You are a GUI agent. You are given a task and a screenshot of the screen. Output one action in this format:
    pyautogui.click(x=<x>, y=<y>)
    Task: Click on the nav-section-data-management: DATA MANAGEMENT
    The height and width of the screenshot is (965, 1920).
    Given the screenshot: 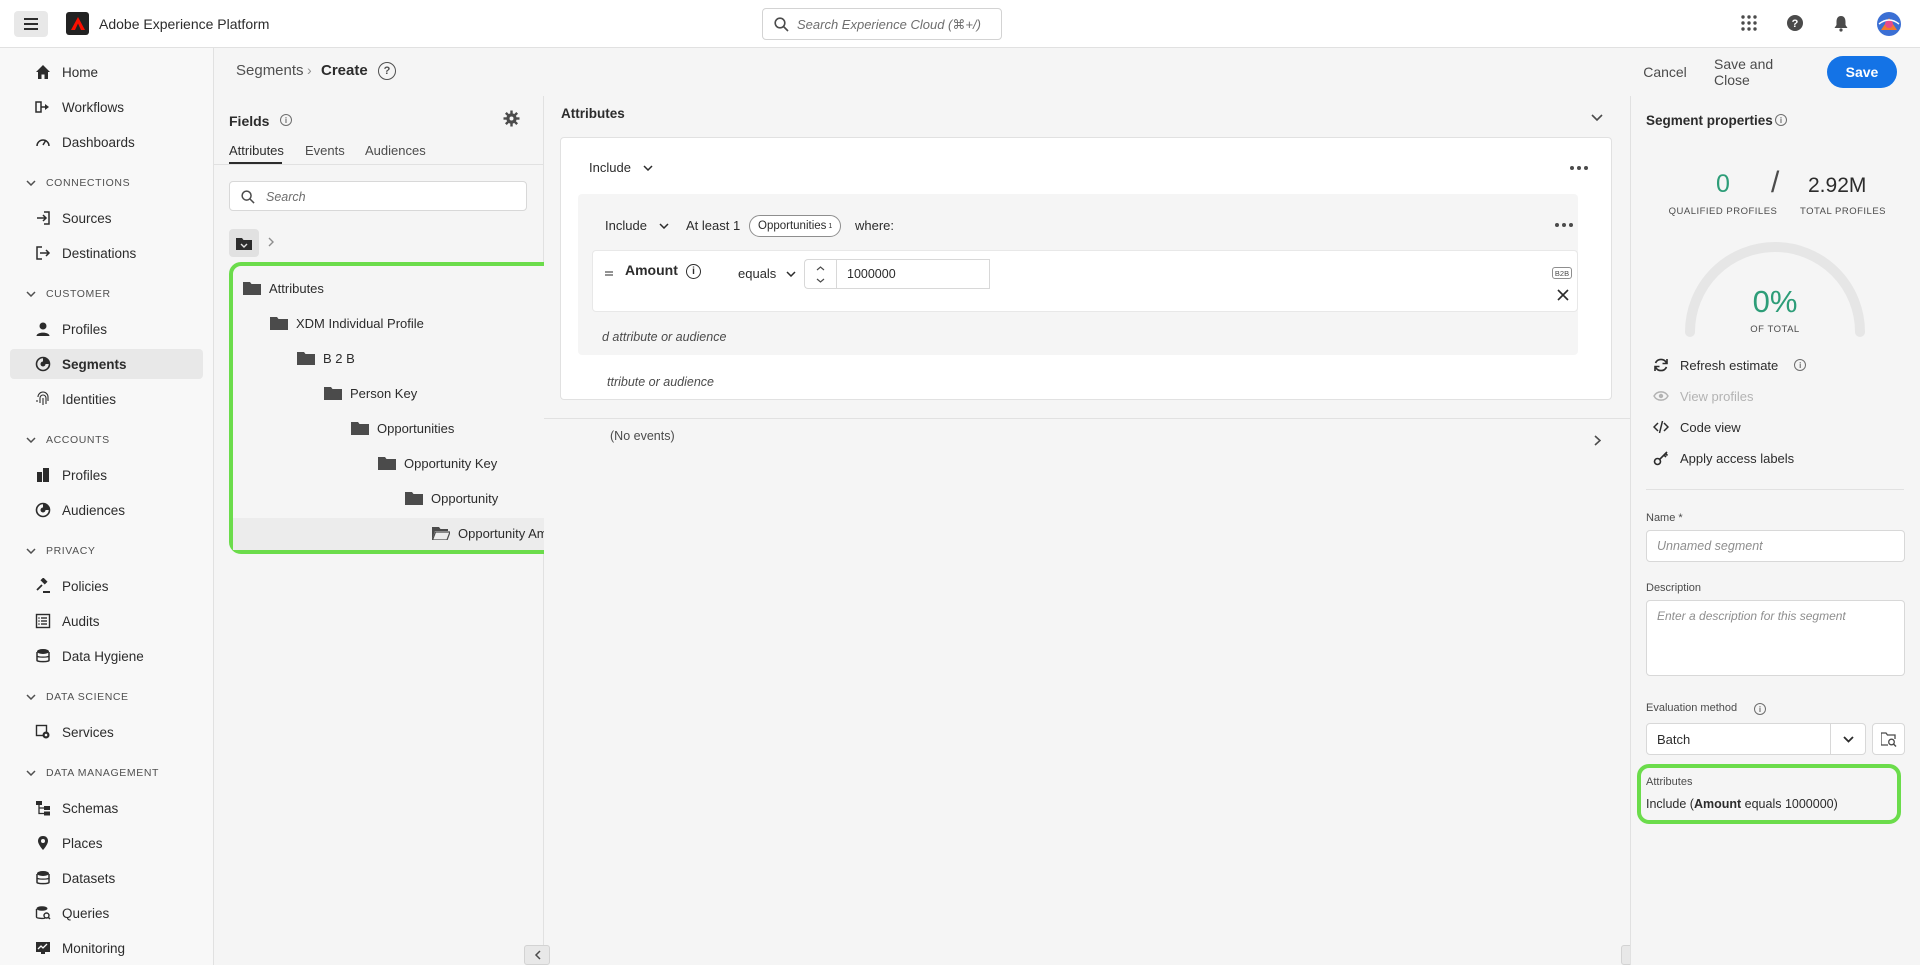 What is the action you would take?
    pyautogui.click(x=92, y=773)
    